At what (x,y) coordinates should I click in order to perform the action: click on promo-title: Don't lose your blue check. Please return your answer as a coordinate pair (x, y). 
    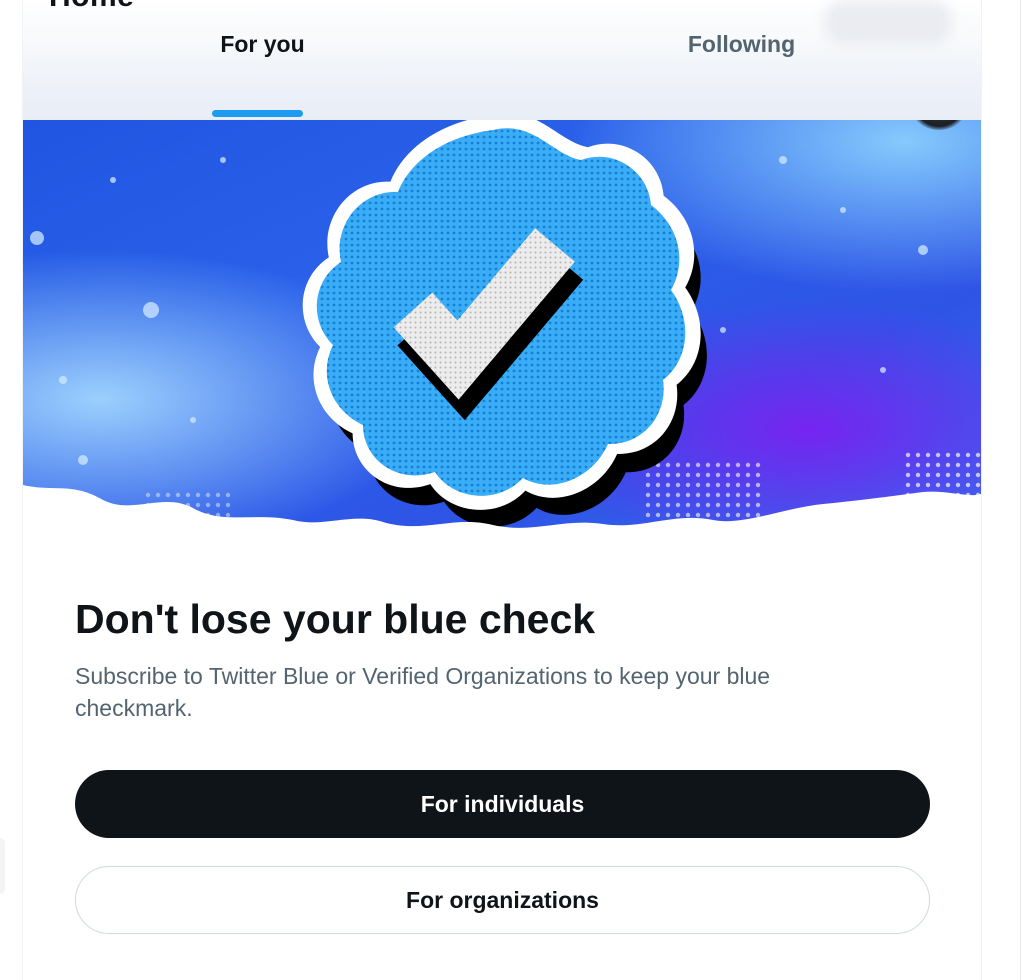
    Looking at the image, I should click on (335, 619).